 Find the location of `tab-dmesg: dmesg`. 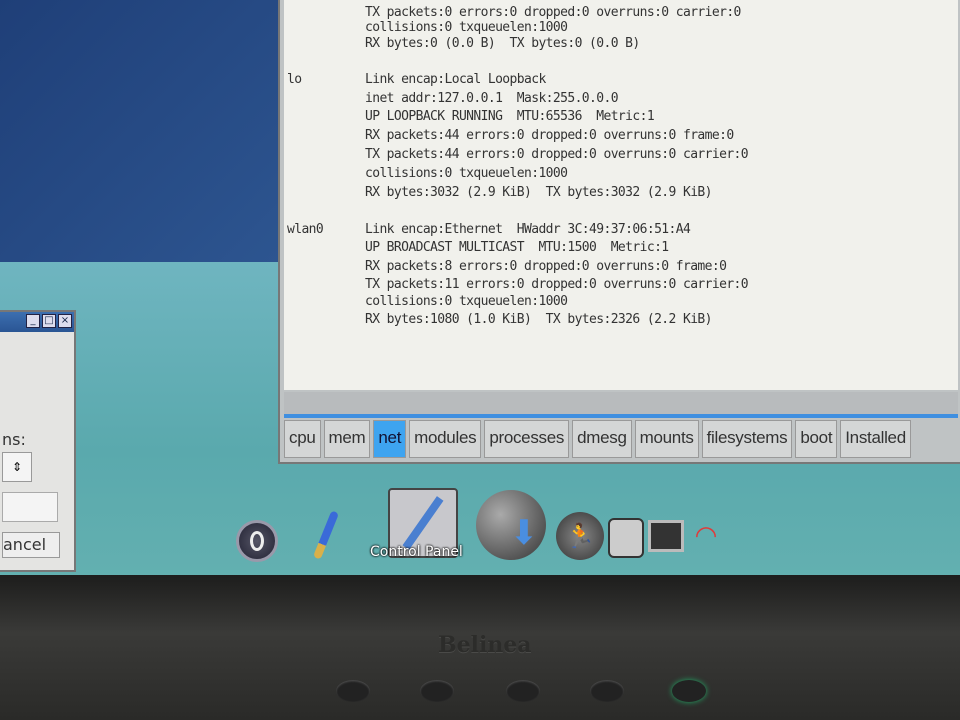

tab-dmesg: dmesg is located at coordinates (602, 439).